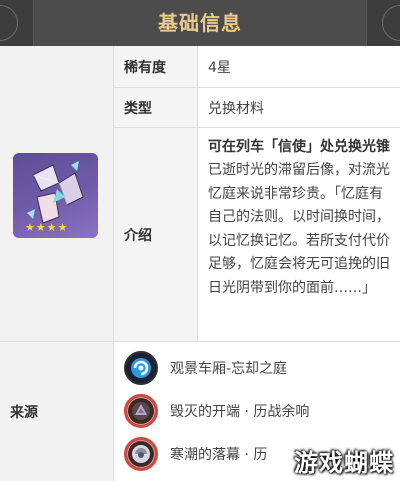 The height and width of the screenshot is (481, 400). Describe the element at coordinates (299, 67) in the screenshot. I see `rarity-value: 4星` at that location.